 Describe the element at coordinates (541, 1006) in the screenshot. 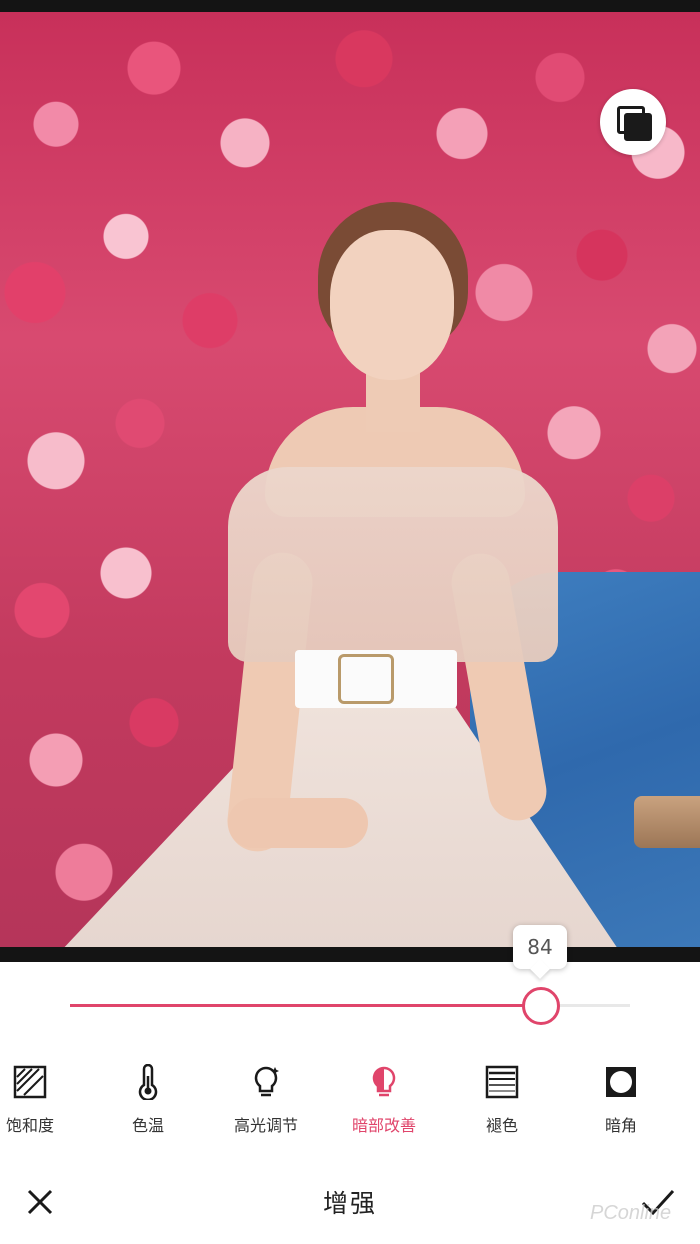

I see `slider-thumb` at that location.